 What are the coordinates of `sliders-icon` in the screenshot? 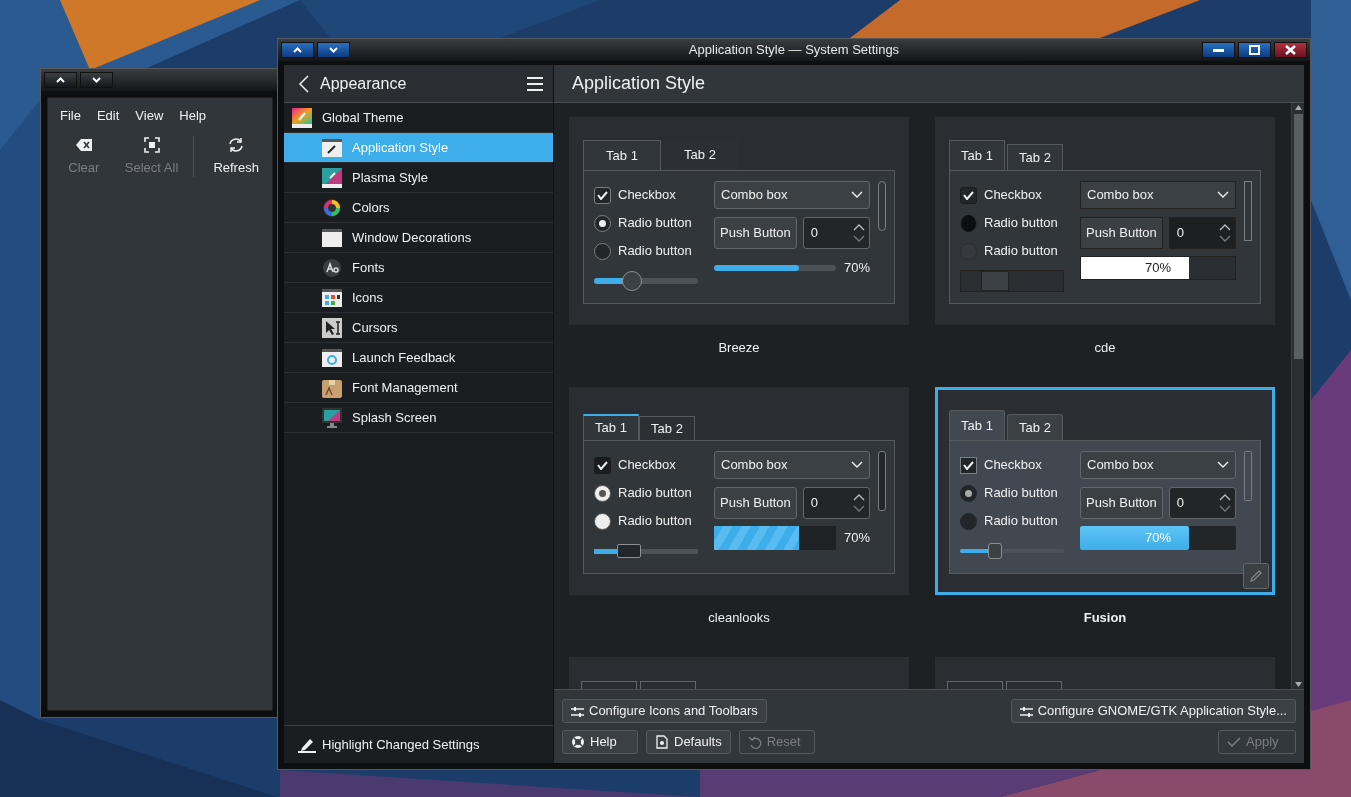 It's located at (577, 711).